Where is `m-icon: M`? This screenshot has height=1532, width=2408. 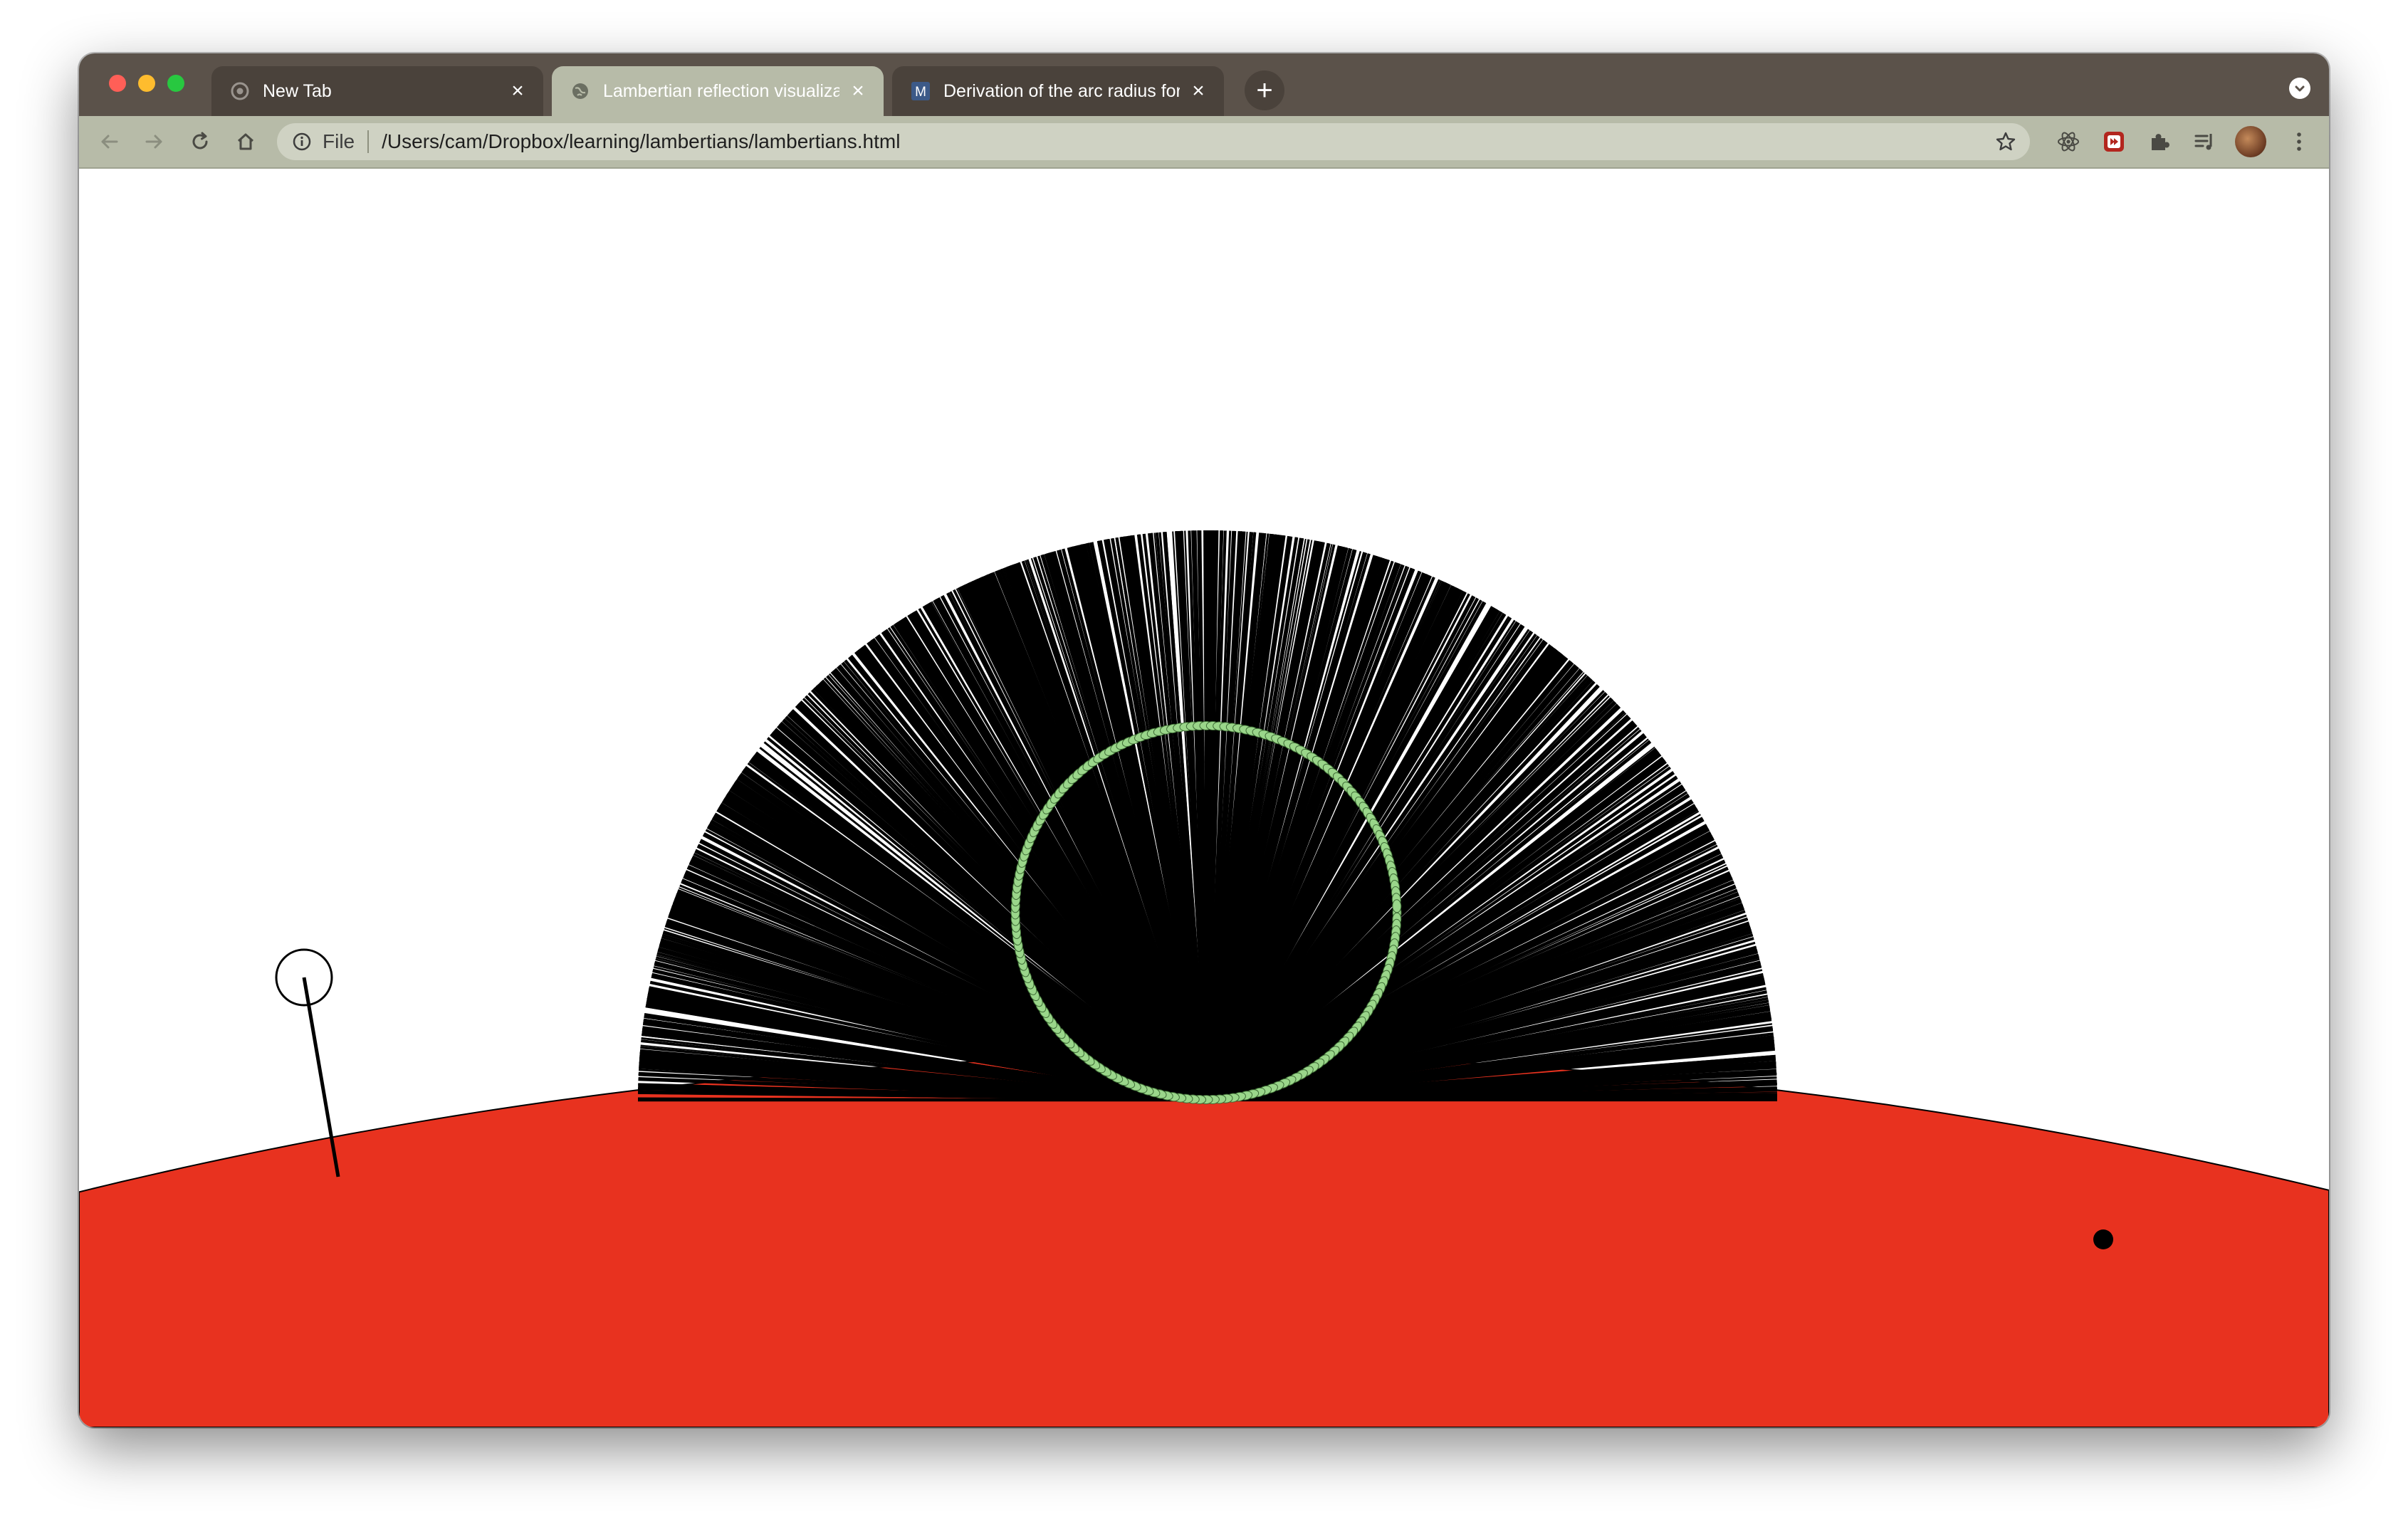
m-icon: M is located at coordinates (921, 91).